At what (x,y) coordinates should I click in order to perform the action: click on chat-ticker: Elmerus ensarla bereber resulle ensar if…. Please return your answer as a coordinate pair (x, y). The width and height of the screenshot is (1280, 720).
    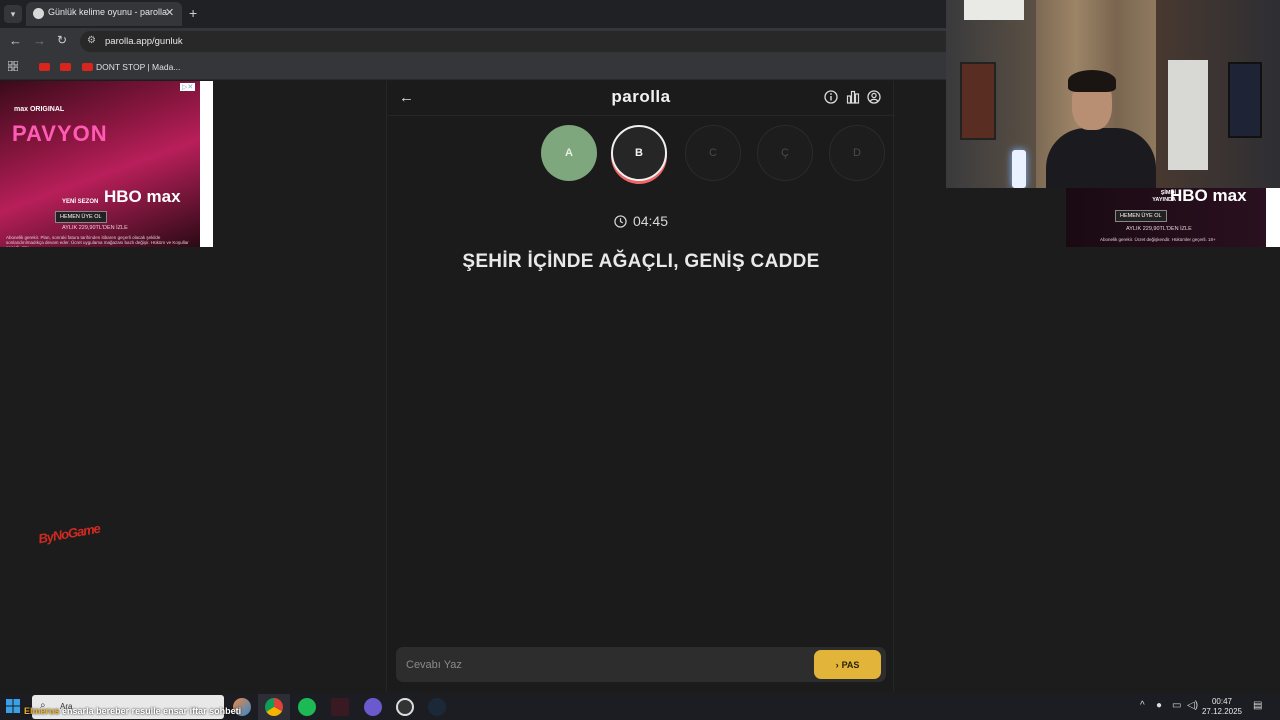
    Looking at the image, I should click on (132, 711).